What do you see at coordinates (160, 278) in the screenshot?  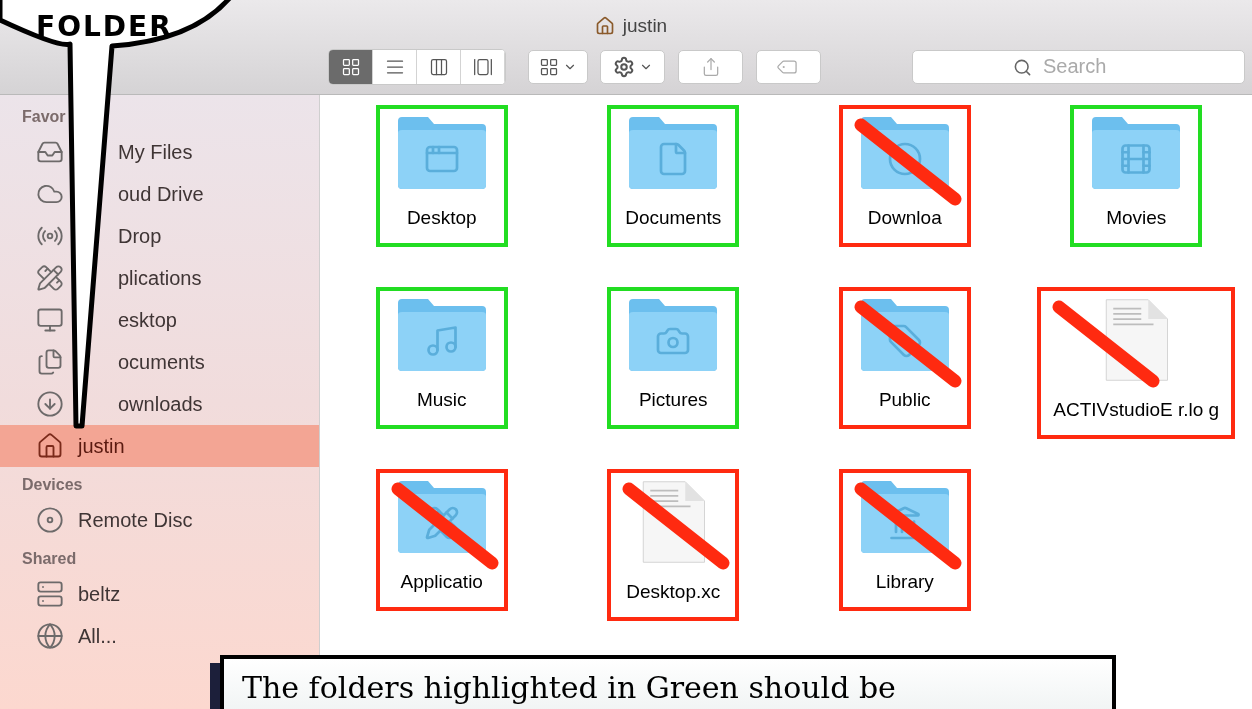 I see `sidebar-label: plications` at bounding box center [160, 278].